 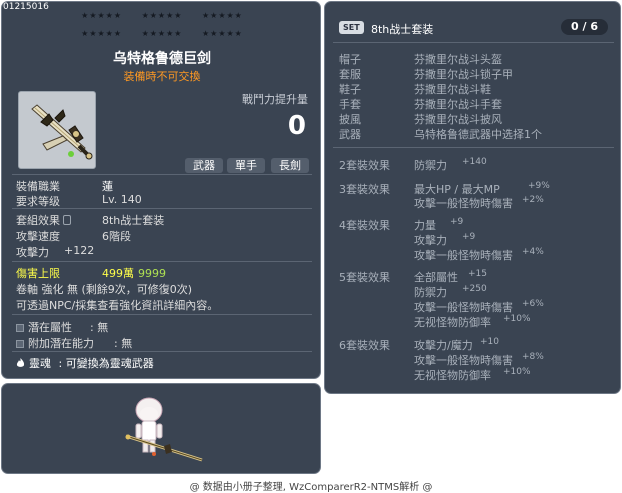 What do you see at coordinates (474, 289) in the screenshot?
I see `stat-amount: +250` at bounding box center [474, 289].